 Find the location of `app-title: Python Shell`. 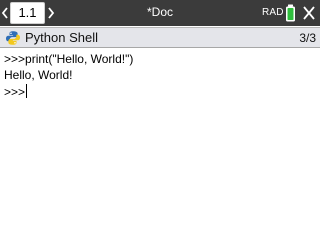

app-title: Python Shell is located at coordinates (61, 37).